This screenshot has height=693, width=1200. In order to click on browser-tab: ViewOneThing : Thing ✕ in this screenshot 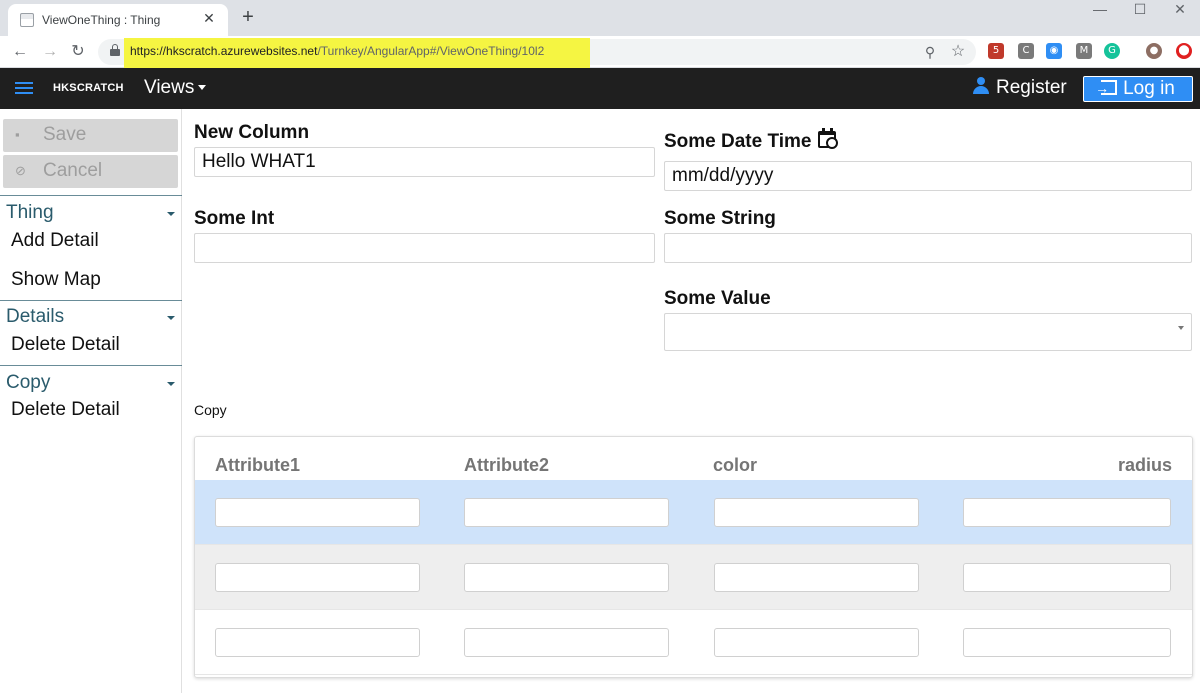, I will do `click(118, 20)`.